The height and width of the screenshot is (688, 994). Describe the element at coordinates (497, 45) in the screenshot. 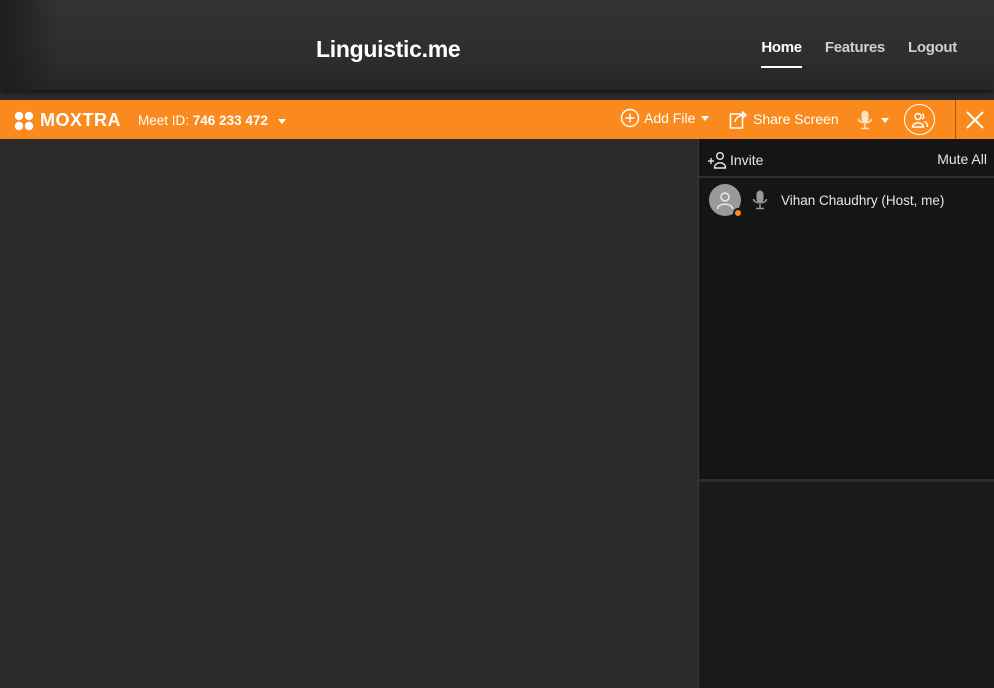

I see `site-header: Linguistic.me Home Features Logout` at that location.